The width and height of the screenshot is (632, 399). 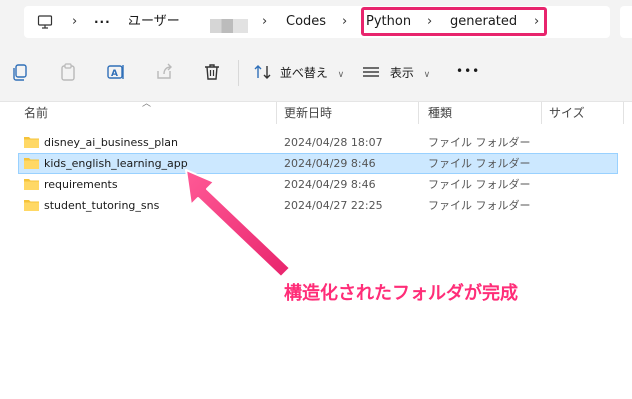 I want to click on view-label: 表示, so click(x=401, y=73).